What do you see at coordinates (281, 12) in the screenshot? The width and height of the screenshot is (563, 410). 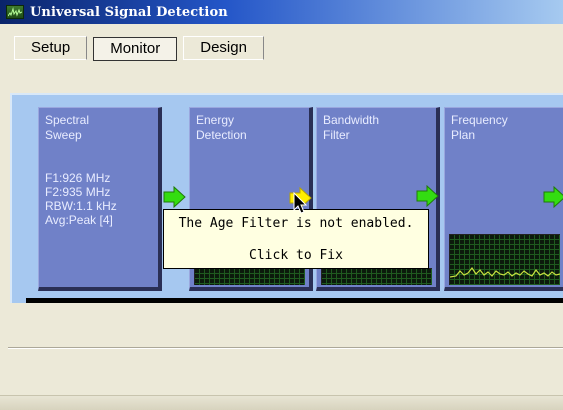 I see `title-bar: Universal Signal Detection` at bounding box center [281, 12].